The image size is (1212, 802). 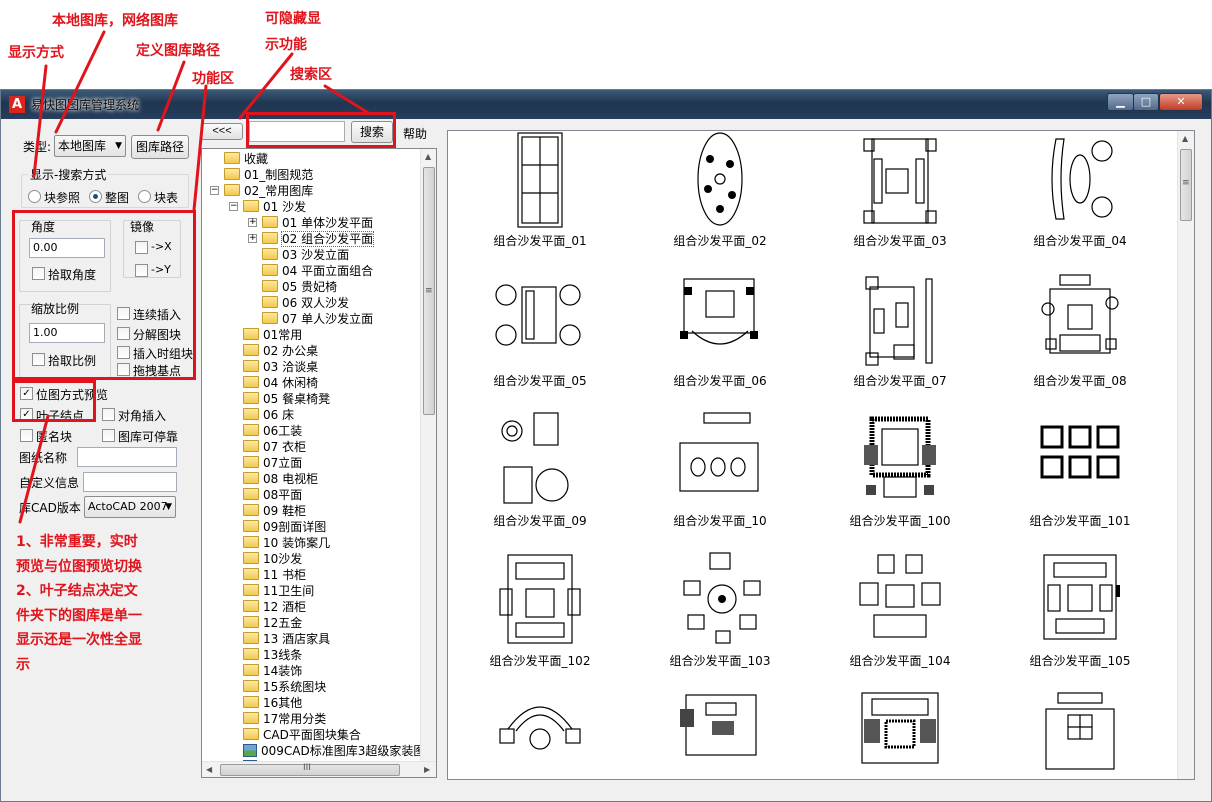 What do you see at coordinates (299, 287) in the screenshot?
I see `tree-node: 05 贵妃椅` at bounding box center [299, 287].